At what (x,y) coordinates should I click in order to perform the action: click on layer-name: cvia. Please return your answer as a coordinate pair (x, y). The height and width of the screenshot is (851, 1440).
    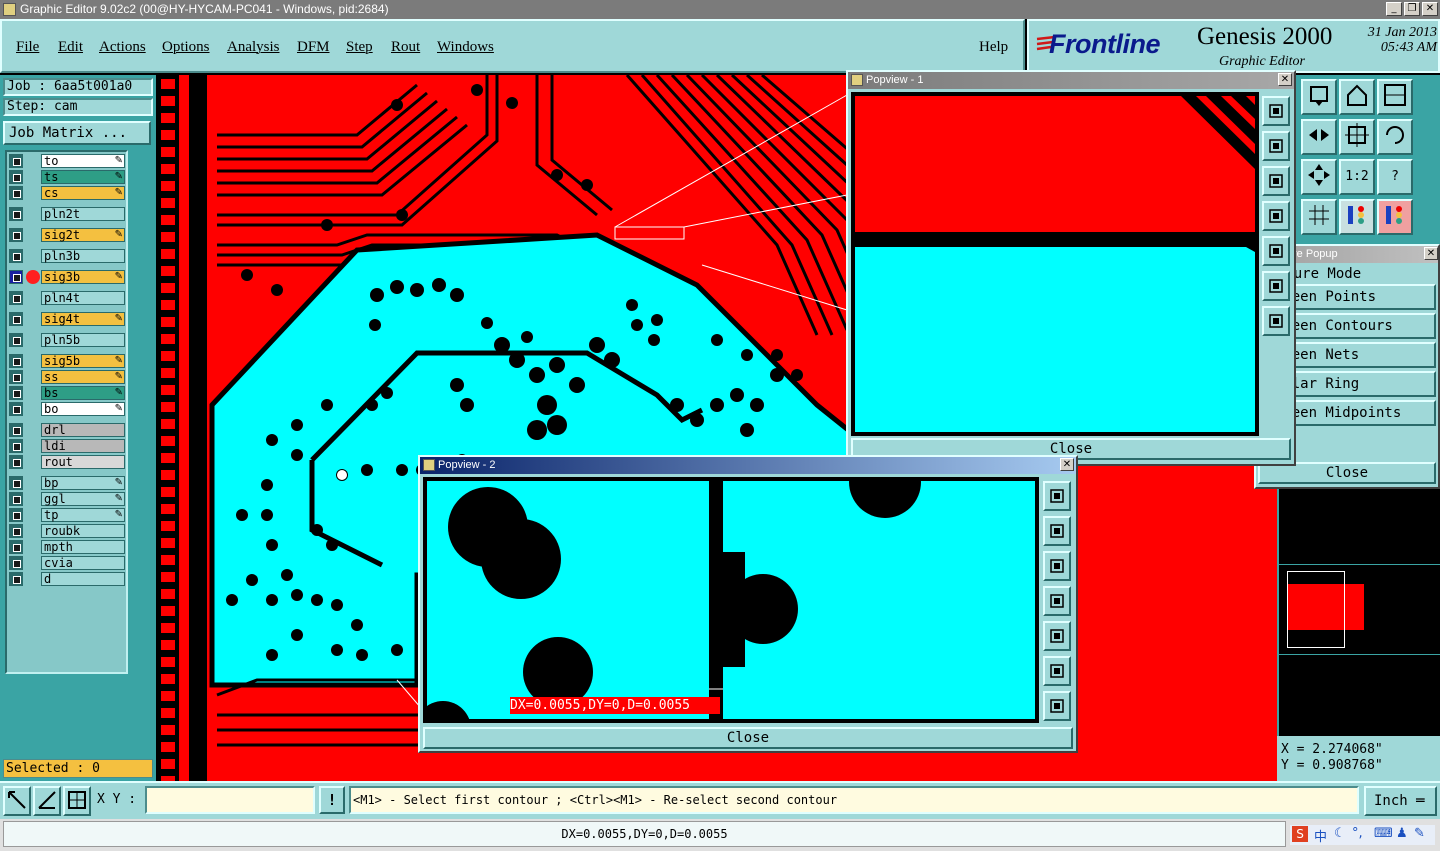
    Looking at the image, I should click on (83, 563).